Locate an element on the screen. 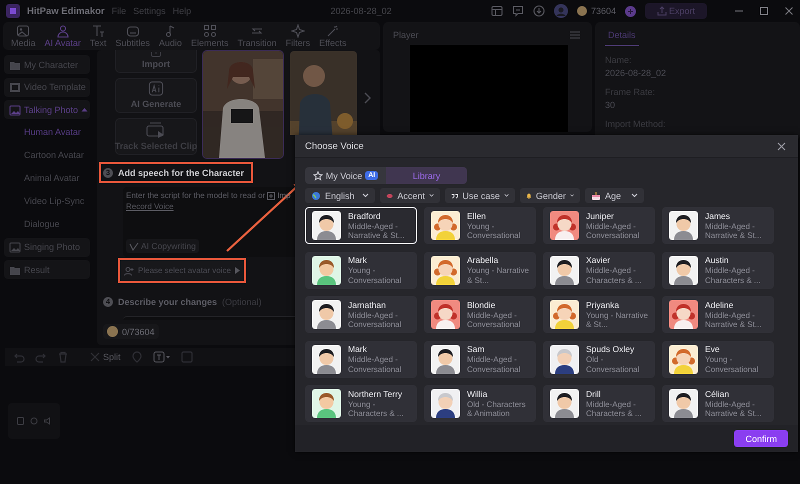  split-button: Split is located at coordinates (112, 357).